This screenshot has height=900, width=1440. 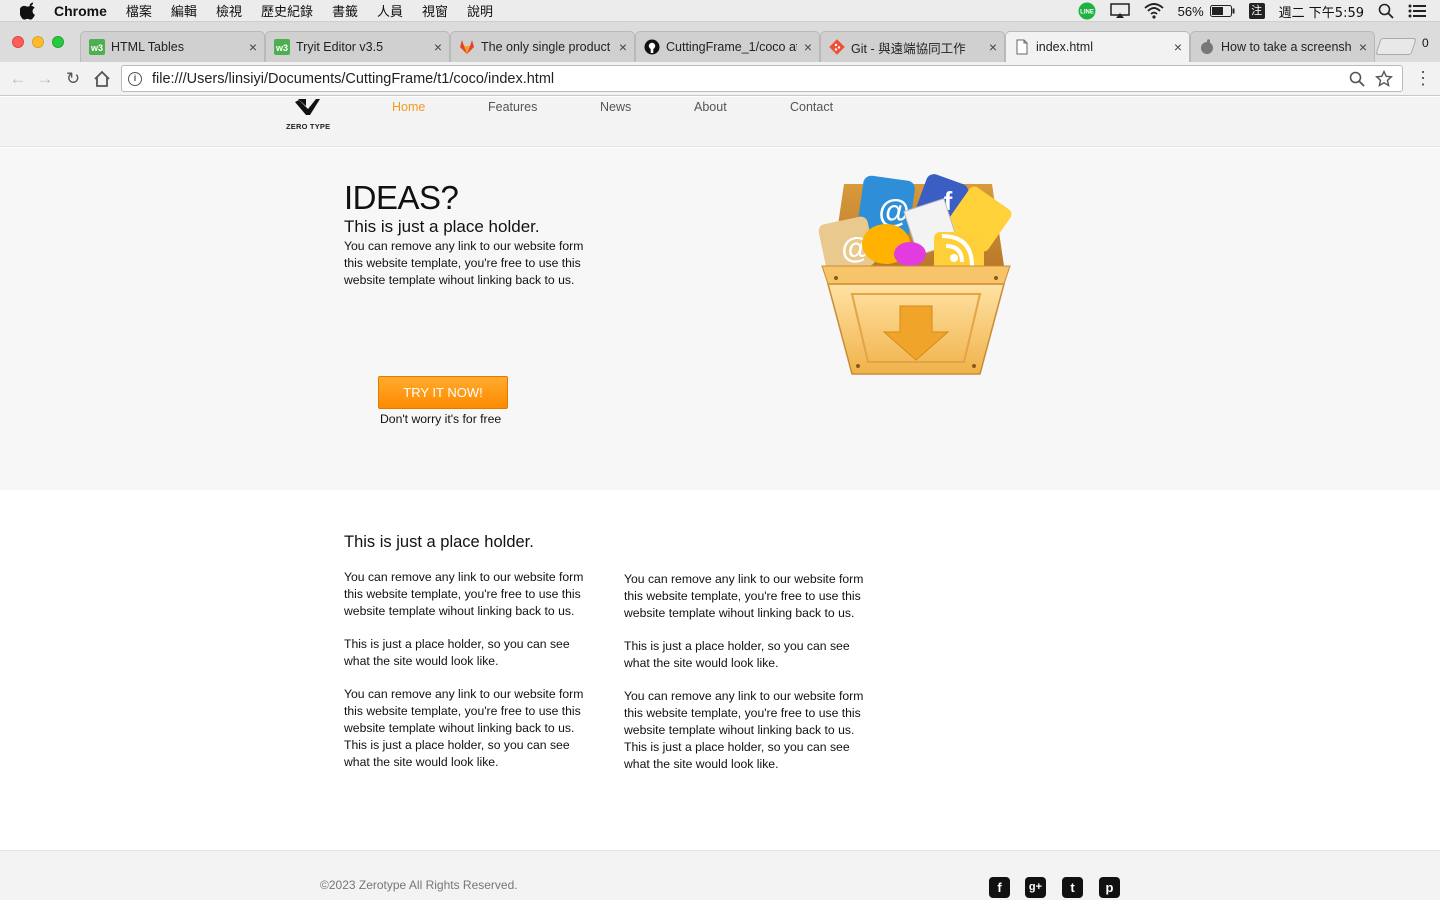 What do you see at coordinates (480, 10) in the screenshot?
I see `menu-help: 說明` at bounding box center [480, 10].